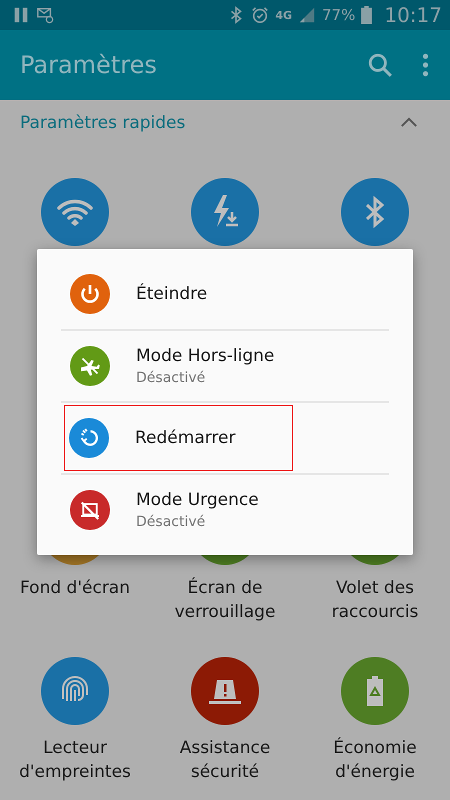 This screenshot has width=450, height=800. I want to click on battery-icon, so click(366, 15).